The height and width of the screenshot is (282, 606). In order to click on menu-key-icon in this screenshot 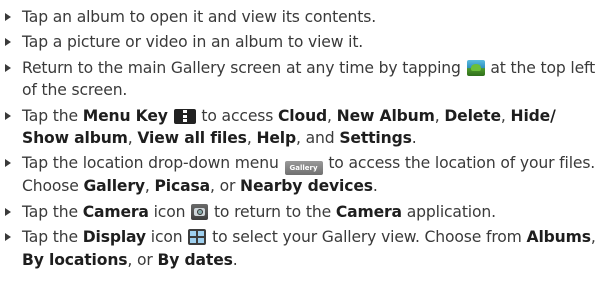, I will do `click(184, 116)`.